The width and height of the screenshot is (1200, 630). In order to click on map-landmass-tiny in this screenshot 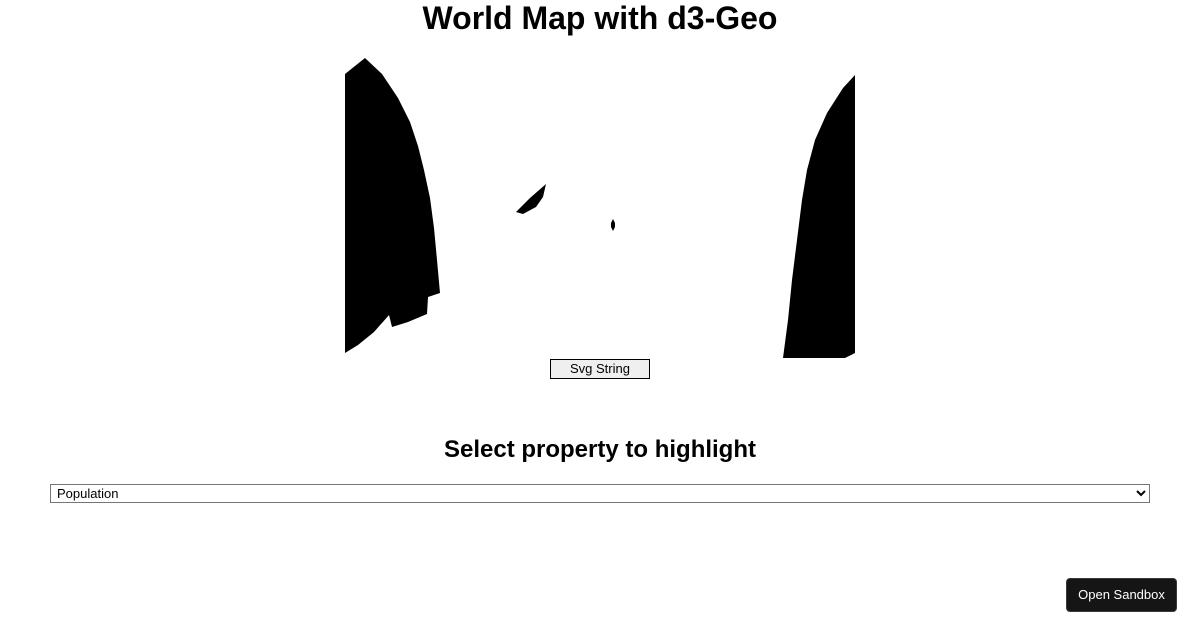, I will do `click(613, 225)`.